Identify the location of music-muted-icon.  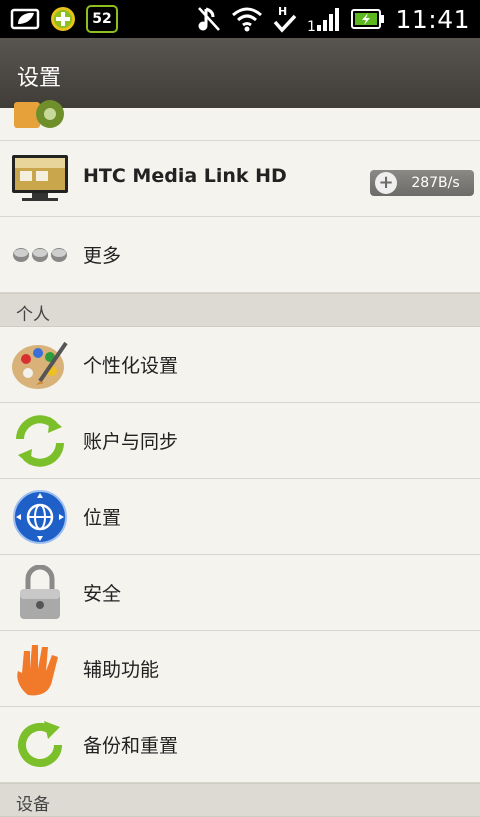
(209, 19).